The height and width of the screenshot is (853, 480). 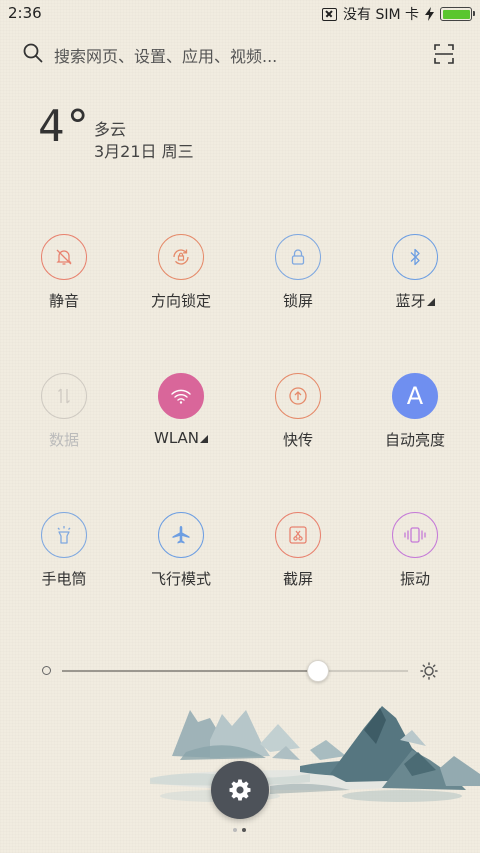 I want to click on toggle-label-text: 截屏, so click(x=297, y=579).